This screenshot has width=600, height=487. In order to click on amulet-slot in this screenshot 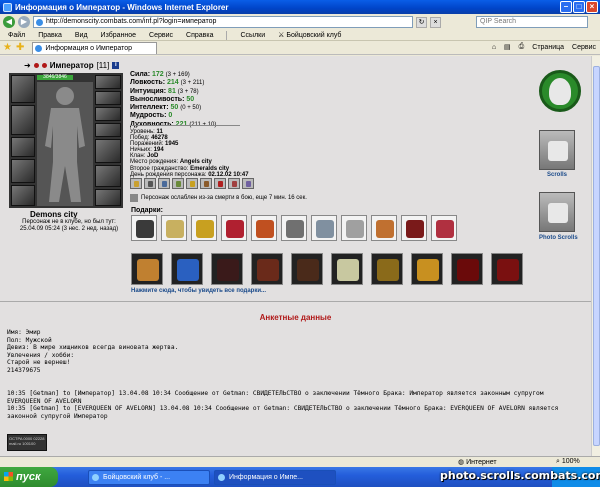, I will do `click(108, 98)`.